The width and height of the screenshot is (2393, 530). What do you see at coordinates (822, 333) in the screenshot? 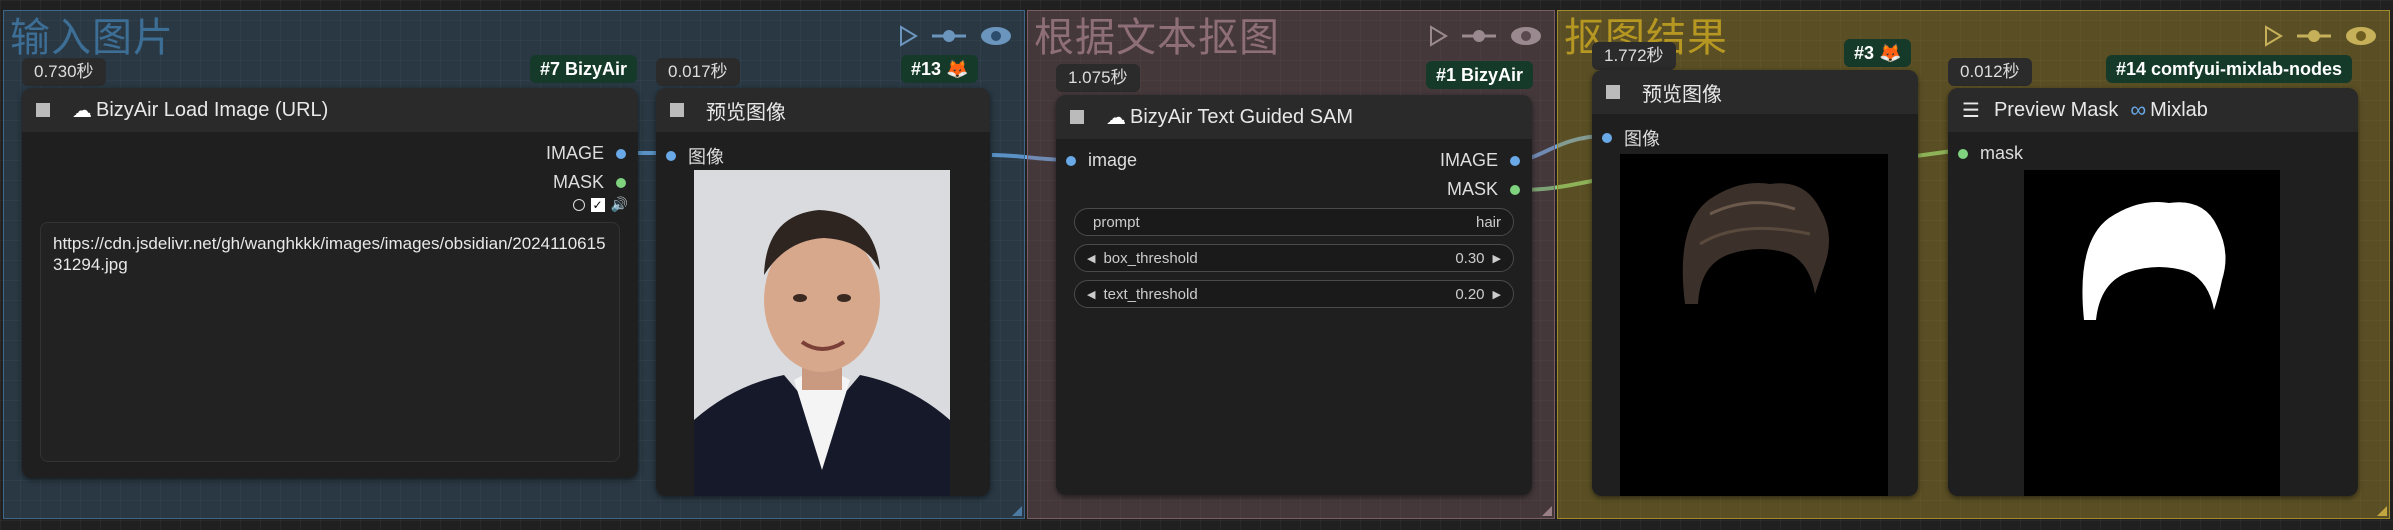
I see `preview-photo` at bounding box center [822, 333].